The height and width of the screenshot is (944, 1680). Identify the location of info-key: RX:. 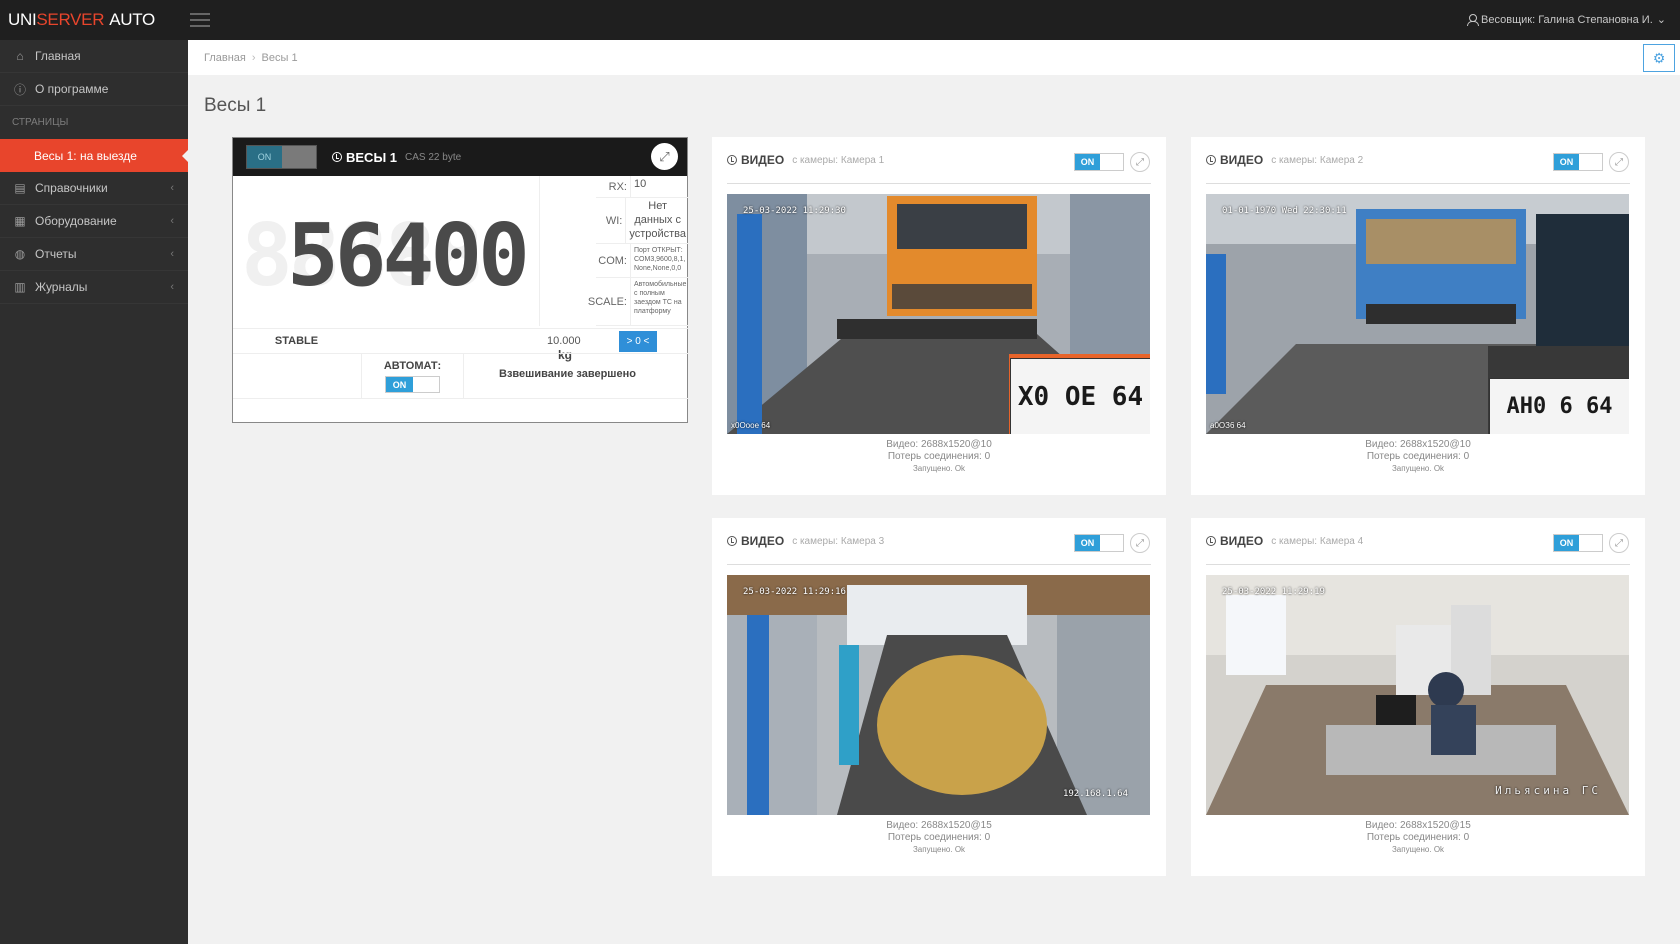
(613, 186).